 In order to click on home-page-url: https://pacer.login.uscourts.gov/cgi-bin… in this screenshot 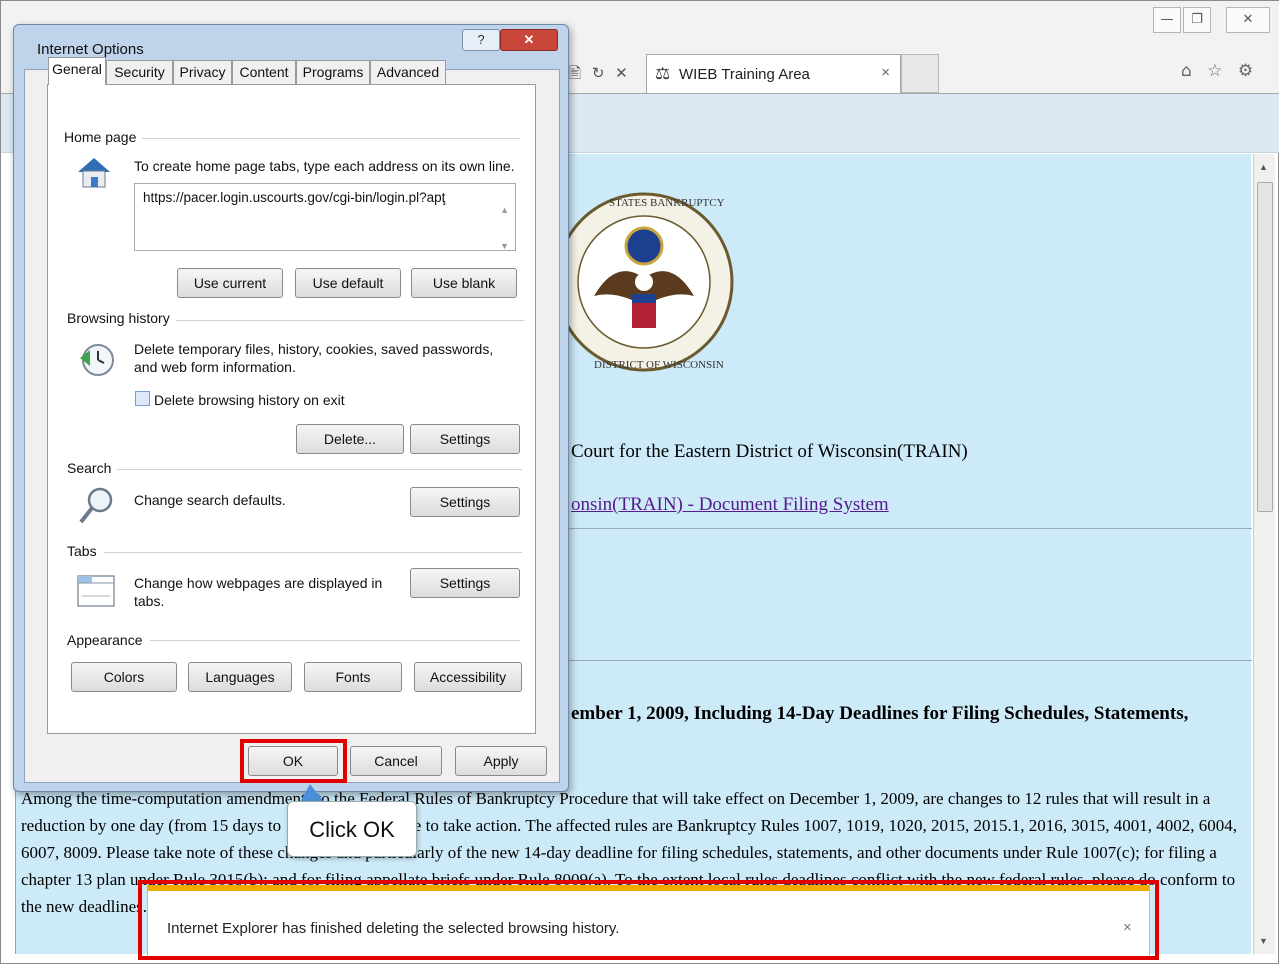, I will do `click(294, 197)`.